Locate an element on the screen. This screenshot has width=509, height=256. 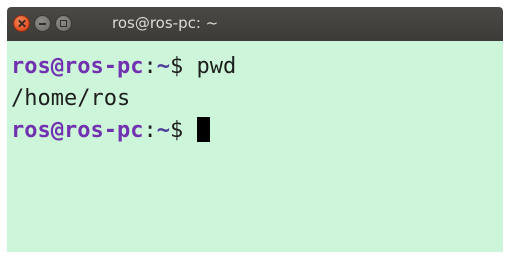
window-title: ros@ros-pc: ~ is located at coordinates (165, 23).